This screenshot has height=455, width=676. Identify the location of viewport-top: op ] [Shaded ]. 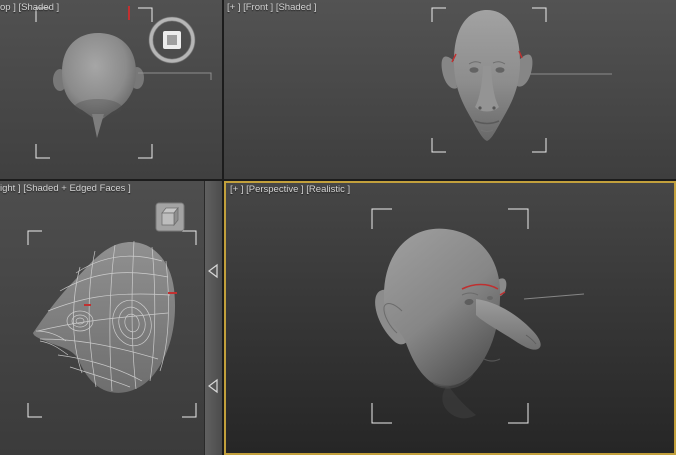
(111, 89).